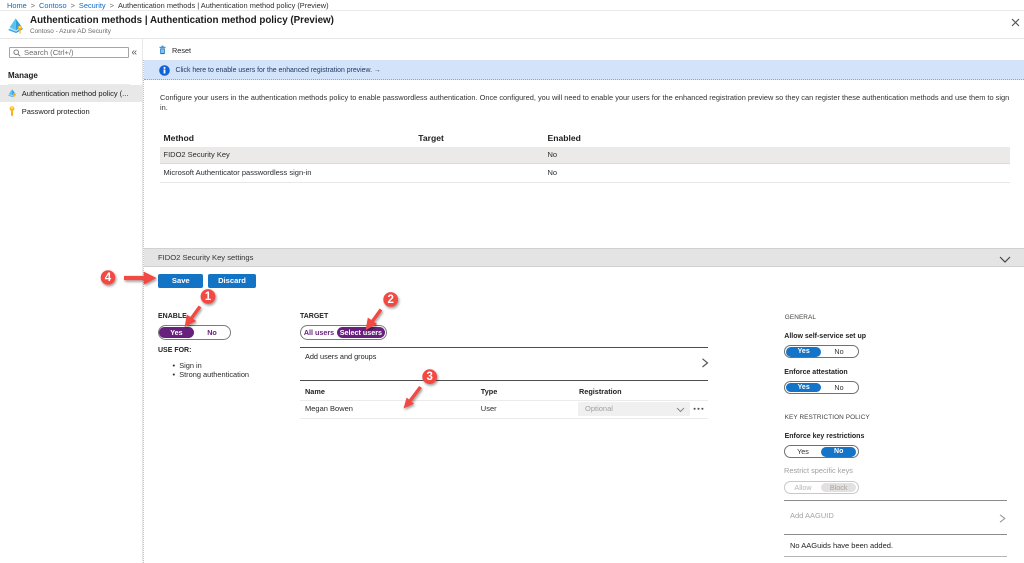 The width and height of the screenshot is (1024, 563). Describe the element at coordinates (390, 300) in the screenshot. I see `svg-text: 2` at that location.